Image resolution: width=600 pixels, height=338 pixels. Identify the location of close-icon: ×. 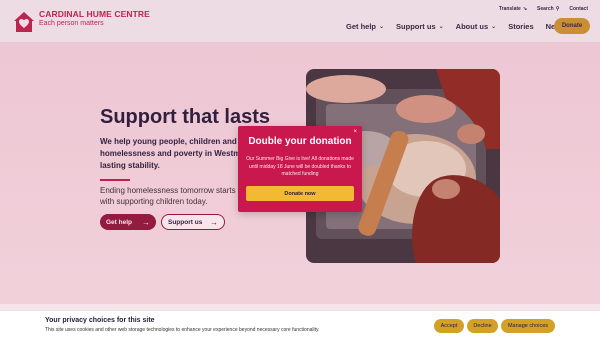
(355, 132).